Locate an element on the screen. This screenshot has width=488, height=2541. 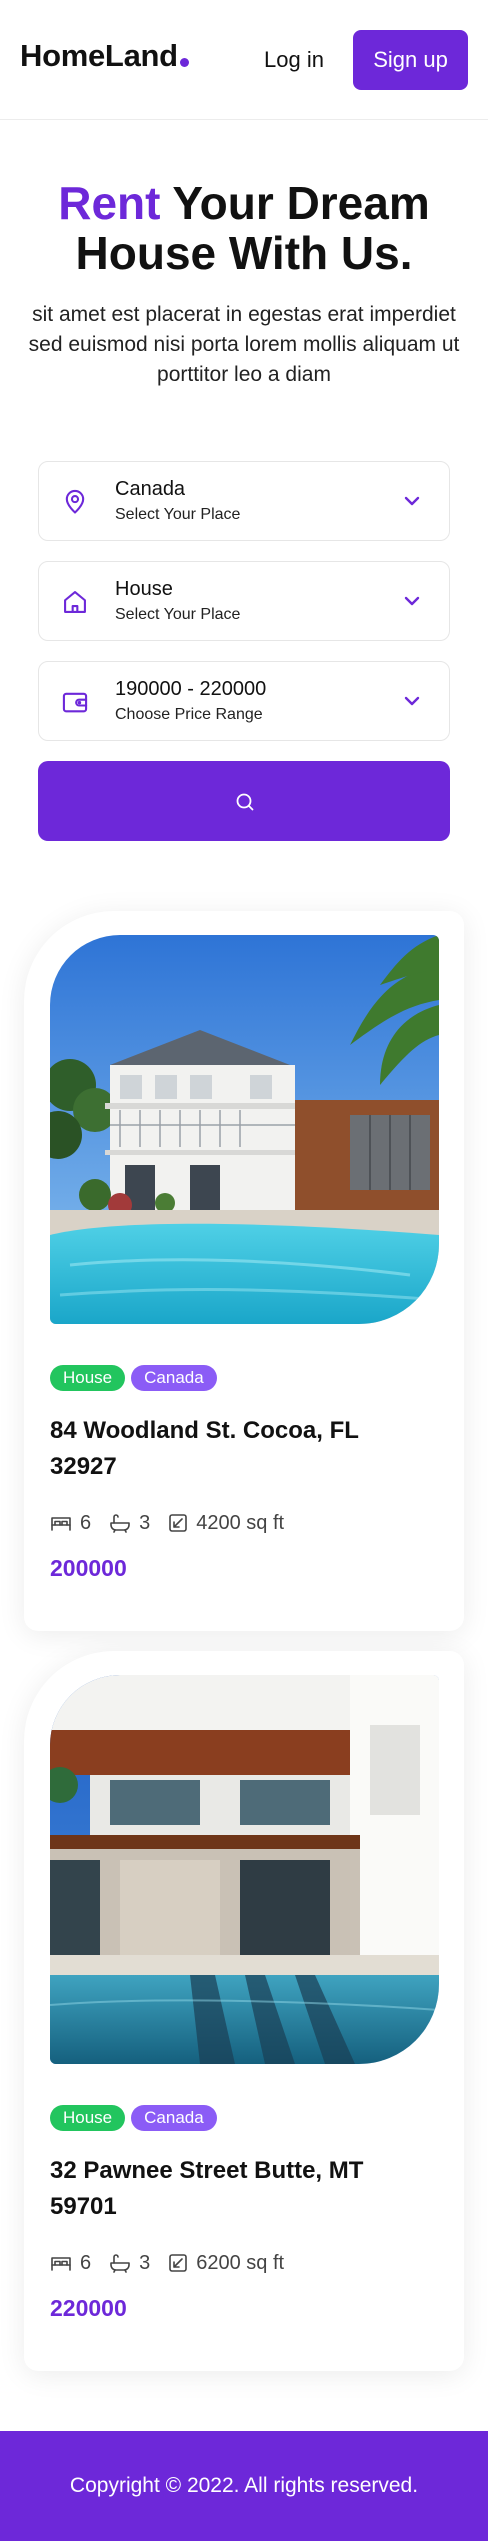
site-header: HomeLand Log in Sign up is located at coordinates (244, 60).